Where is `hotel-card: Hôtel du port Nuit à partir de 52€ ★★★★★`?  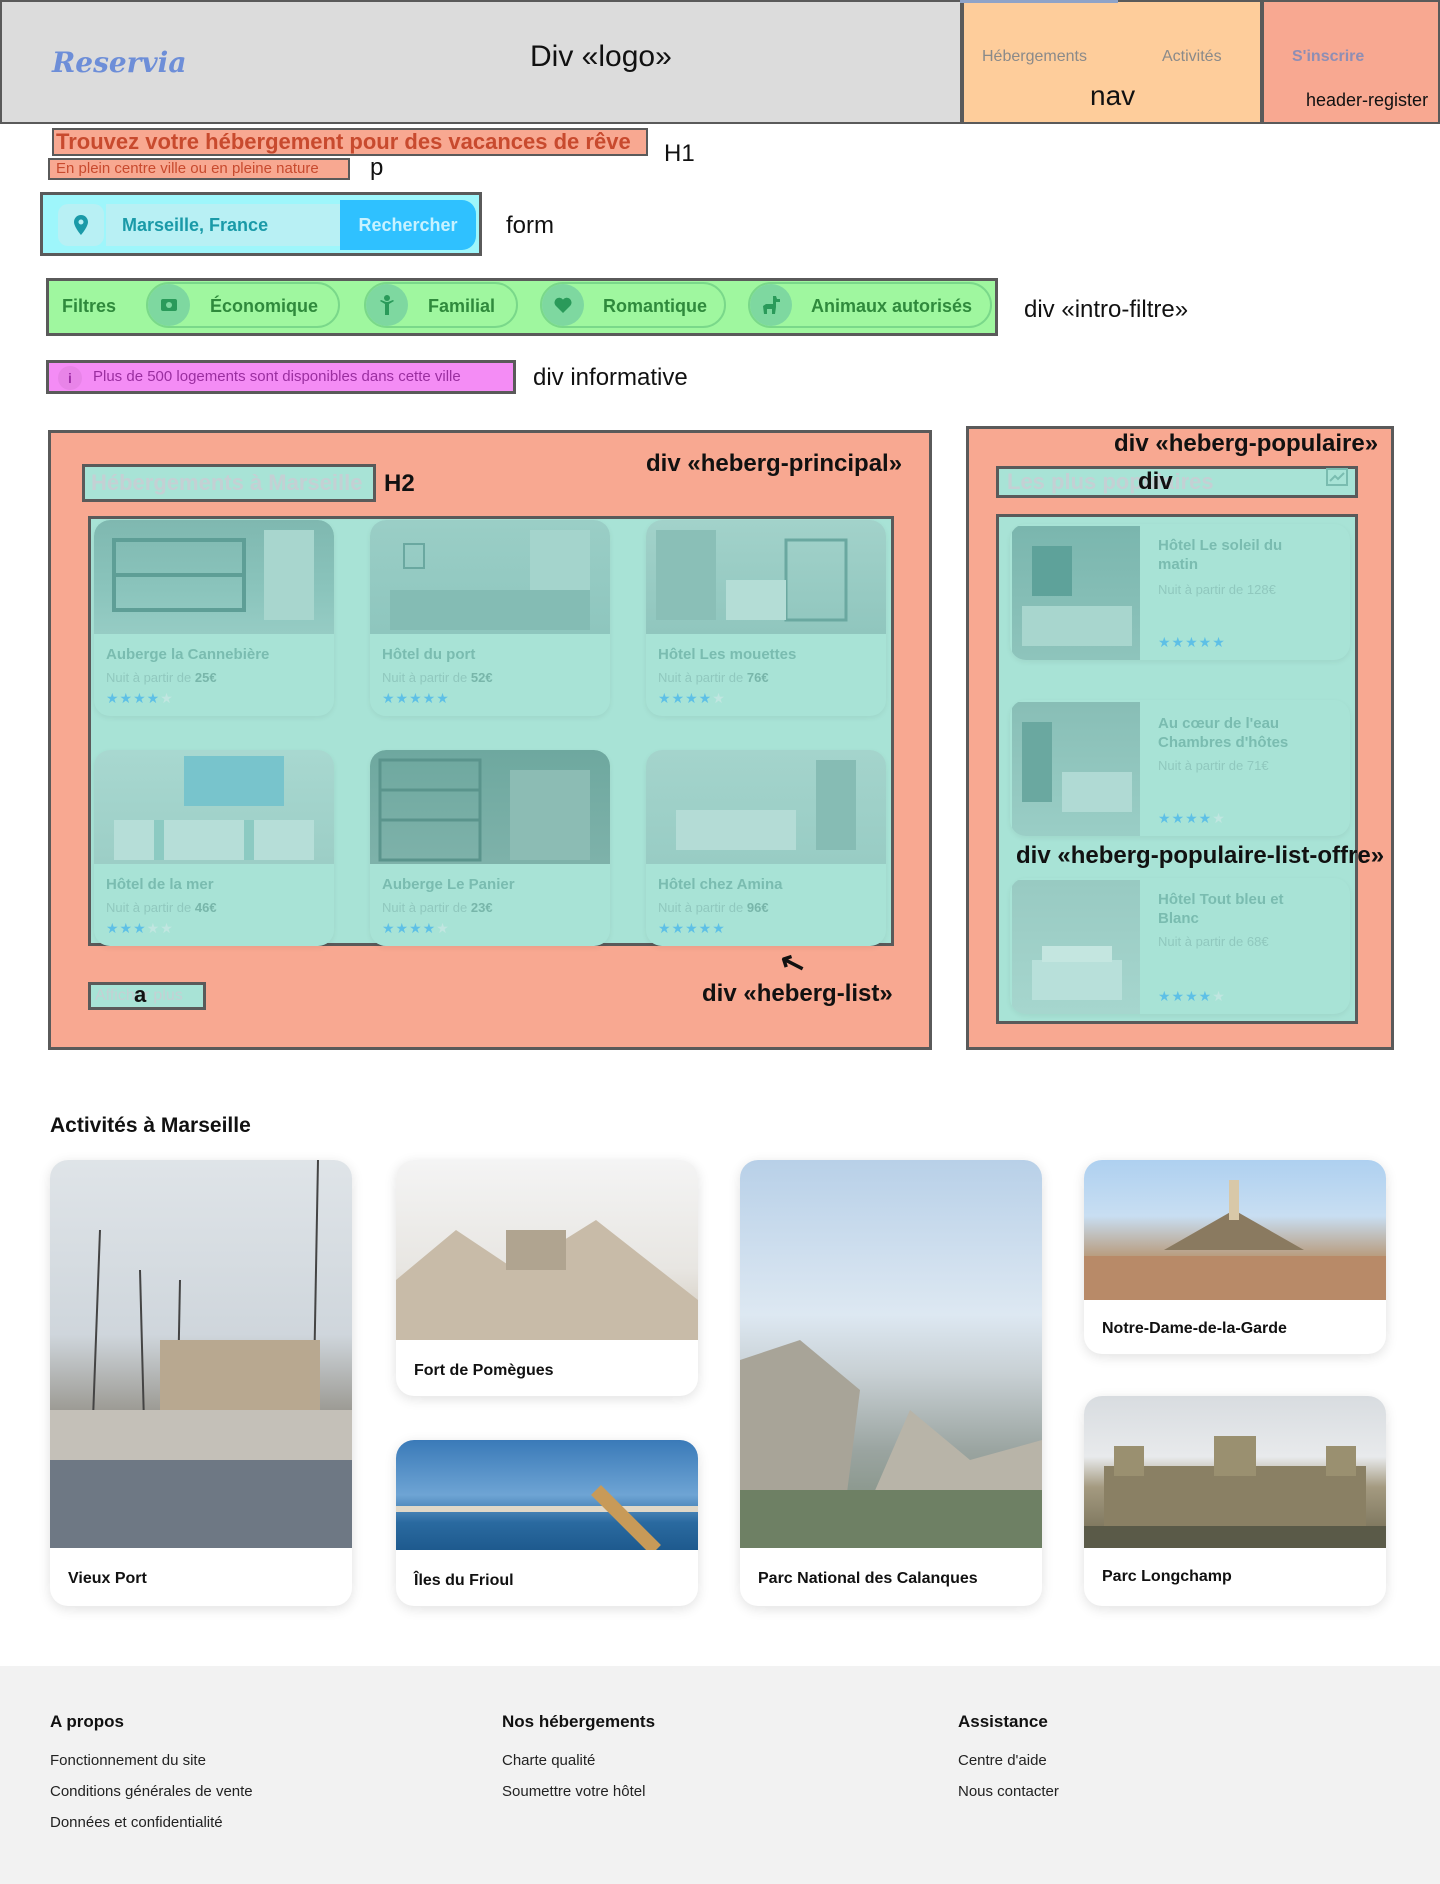 hotel-card: Hôtel du port Nuit à partir de 52€ ★★★★★ is located at coordinates (490, 618).